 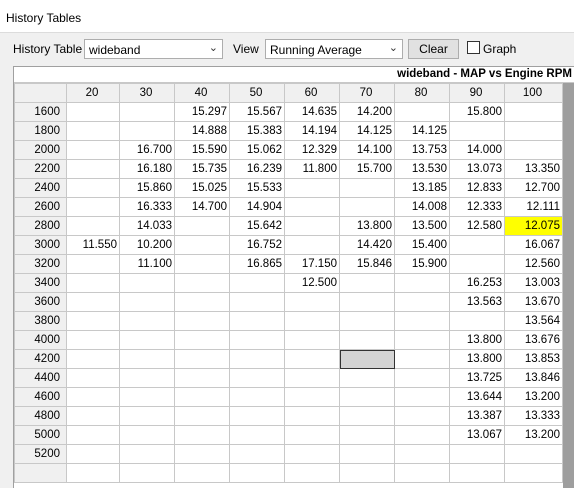 What do you see at coordinates (312, 150) in the screenshot?
I see `table-cell: 12.329` at bounding box center [312, 150].